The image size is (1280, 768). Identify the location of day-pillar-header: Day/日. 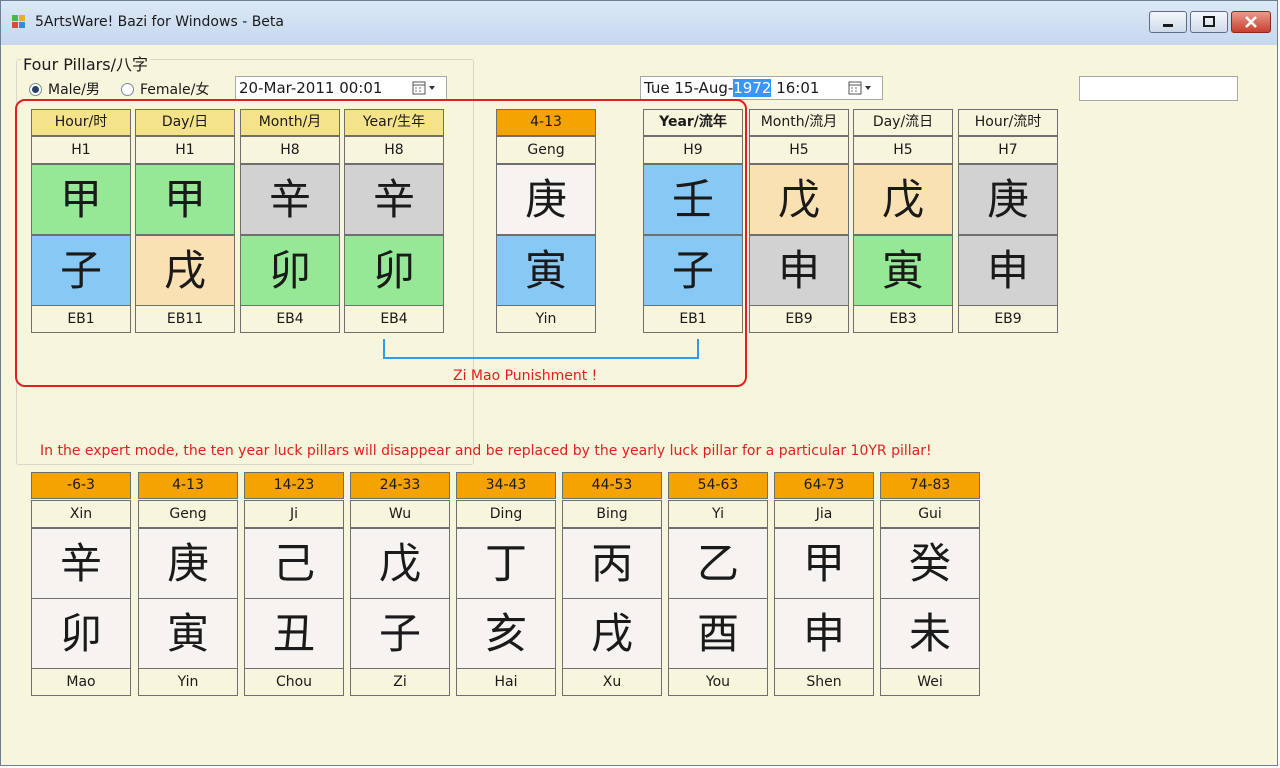
(185, 122).